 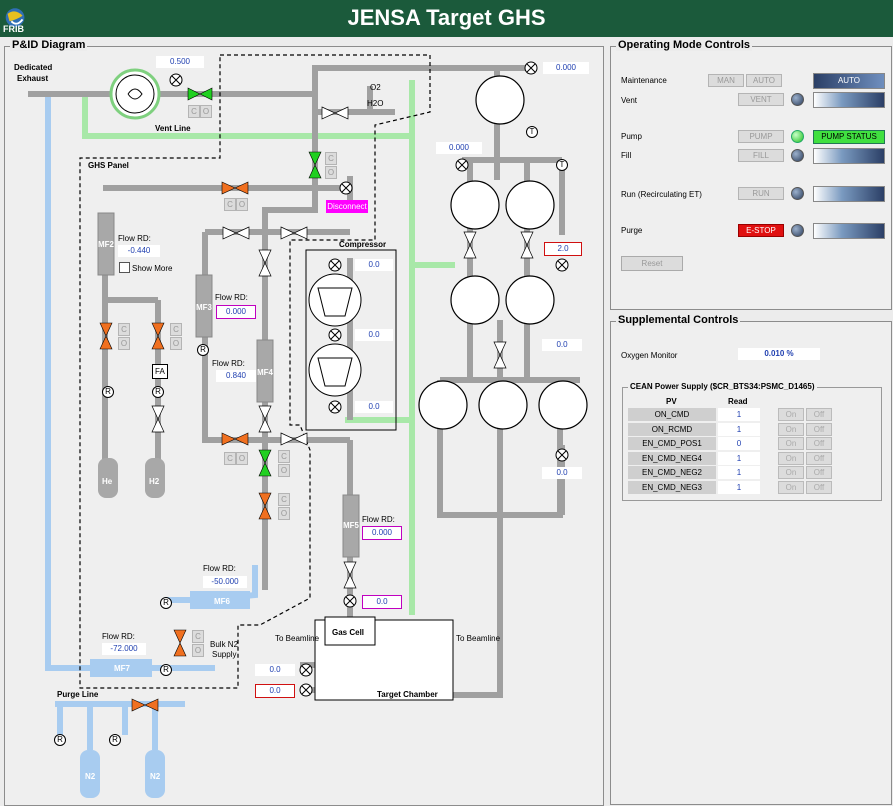 I want to click on fill-led-icon, so click(x=797, y=155).